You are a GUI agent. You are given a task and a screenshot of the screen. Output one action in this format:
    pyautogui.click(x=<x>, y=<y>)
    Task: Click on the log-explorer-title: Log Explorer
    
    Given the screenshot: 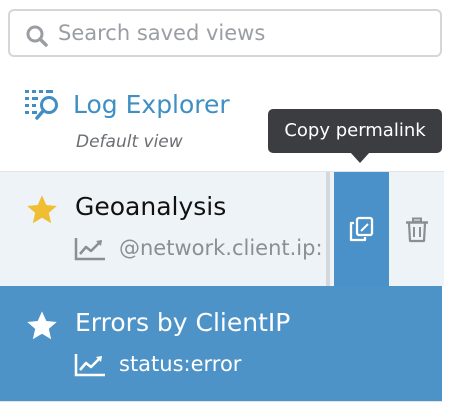 What is the action you would take?
    pyautogui.click(x=151, y=104)
    